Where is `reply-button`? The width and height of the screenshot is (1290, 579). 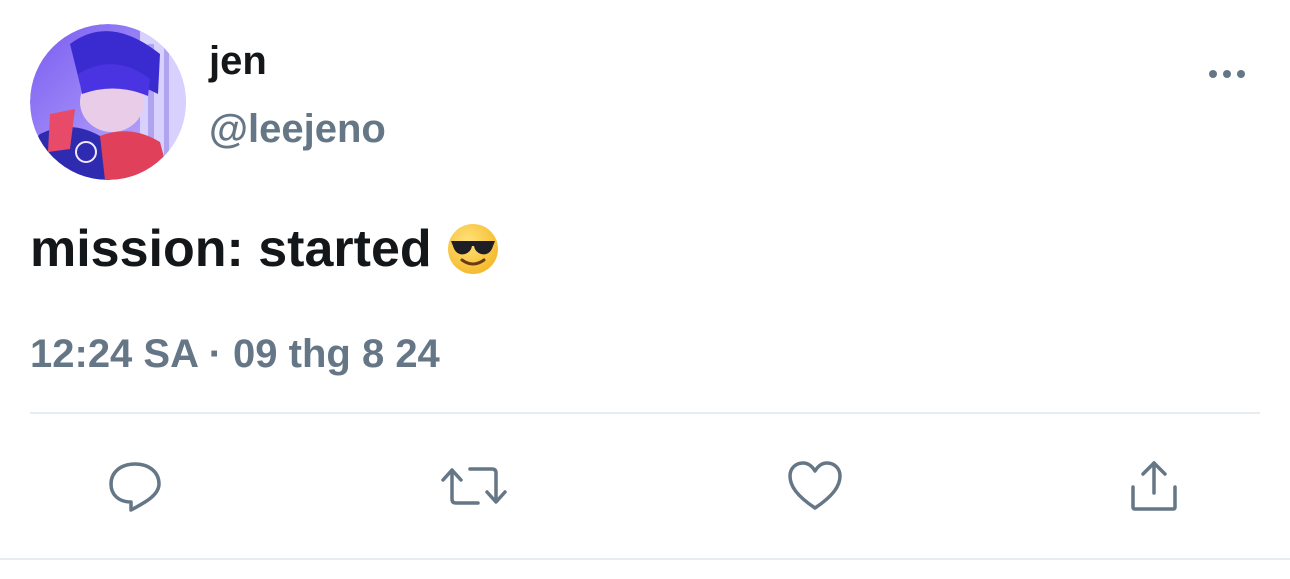
reply-button is located at coordinates (135, 488).